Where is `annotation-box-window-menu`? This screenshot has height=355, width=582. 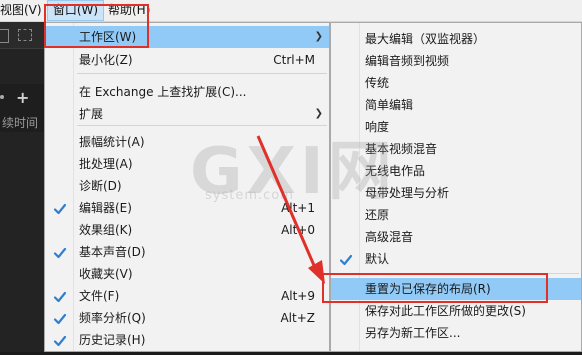 annotation-box-window-menu is located at coordinates (96, 26).